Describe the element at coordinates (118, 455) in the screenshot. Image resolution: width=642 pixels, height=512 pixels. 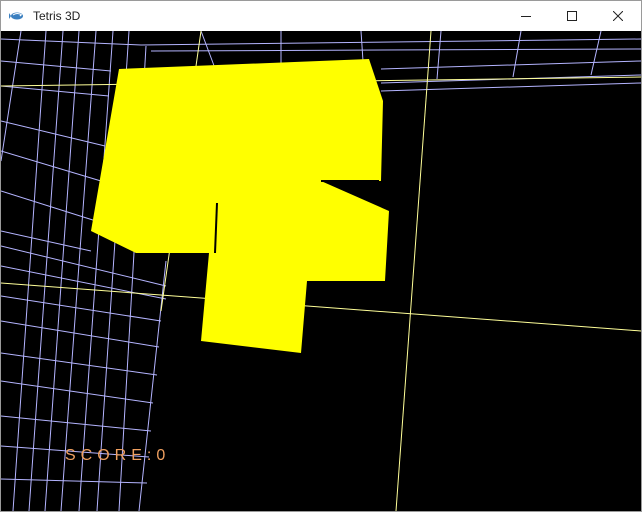
I see `score-display: SCORE:0` at that location.